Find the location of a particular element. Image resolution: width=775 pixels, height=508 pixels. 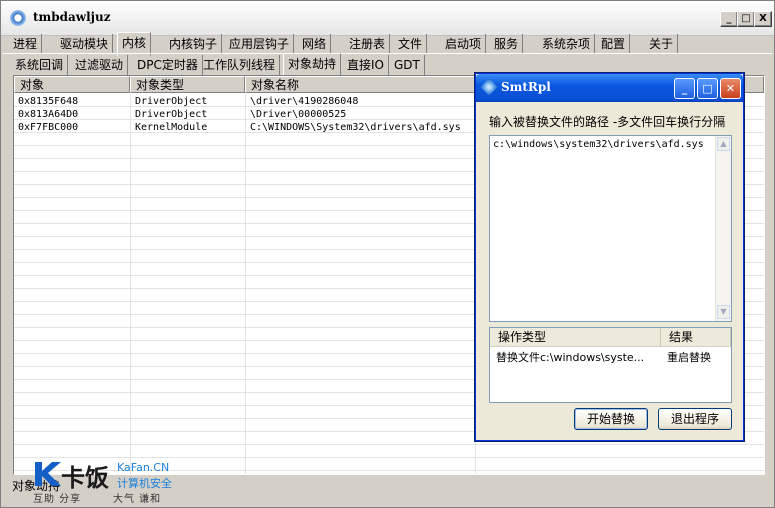

subtab-direct-io: 直接IO is located at coordinates (366, 65).